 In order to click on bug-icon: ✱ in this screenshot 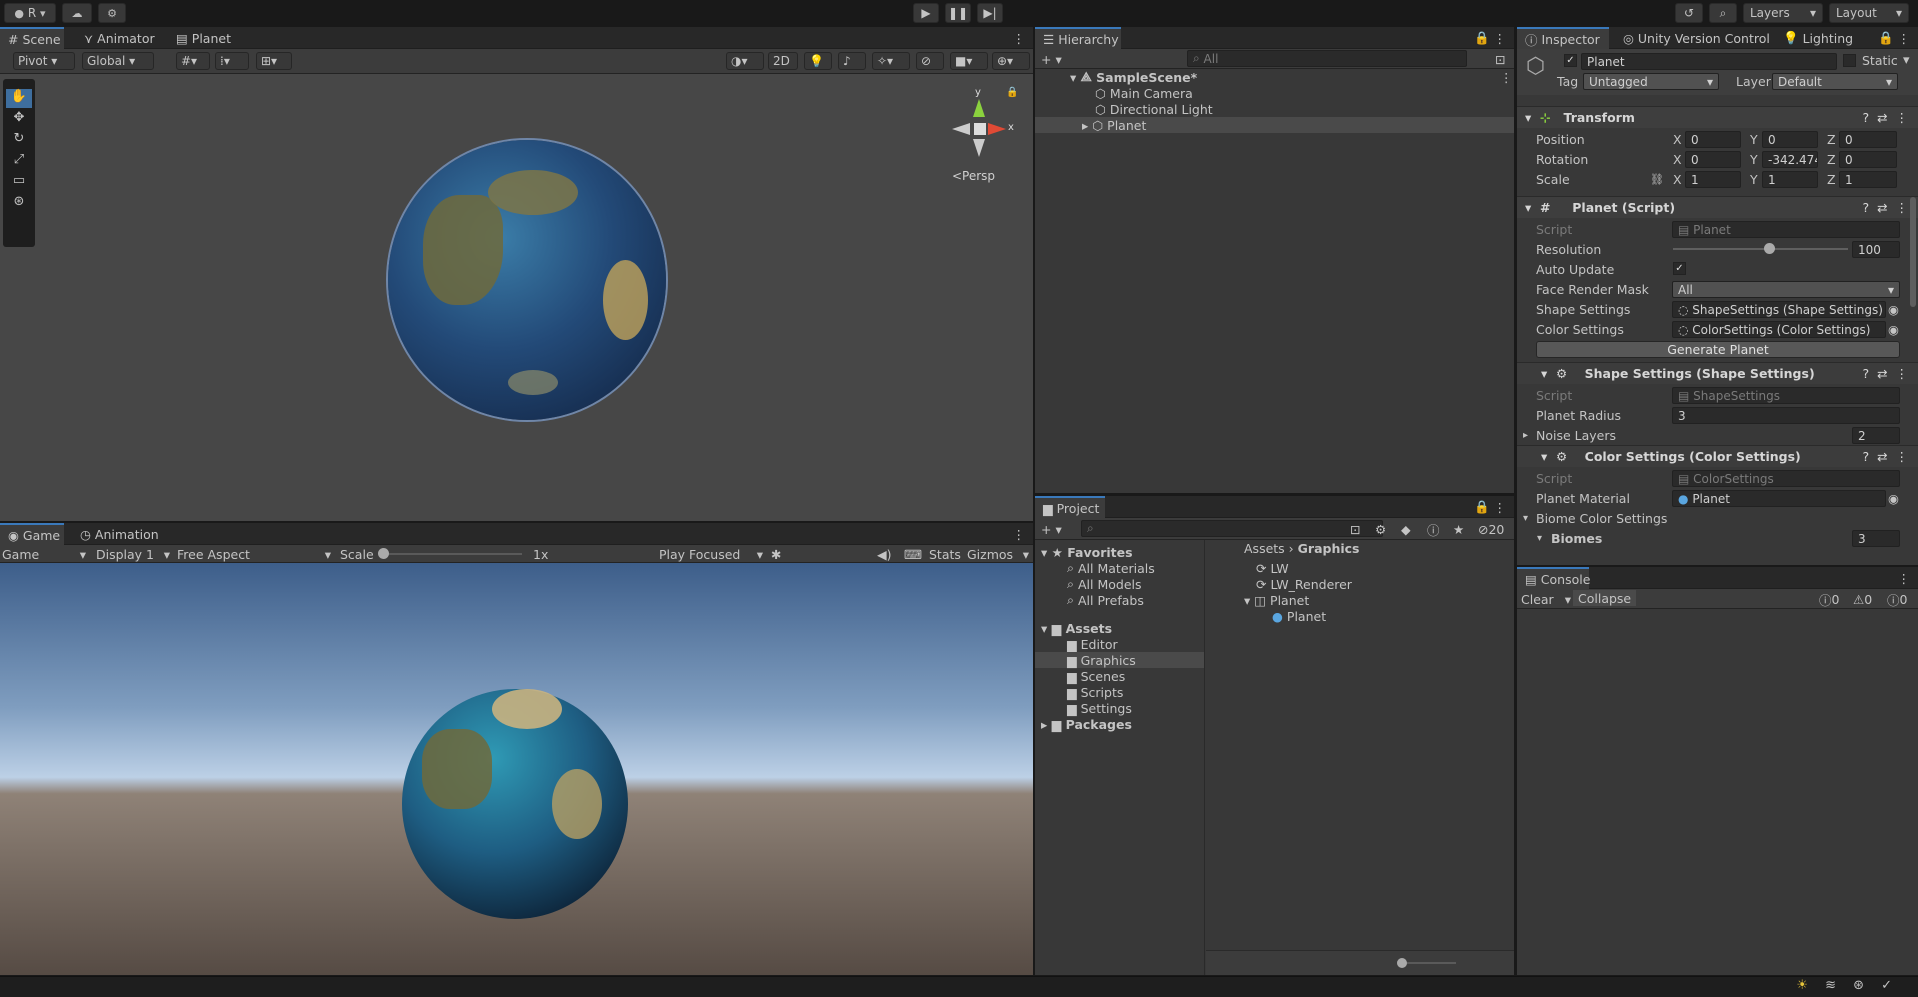, I will do `click(776, 554)`.